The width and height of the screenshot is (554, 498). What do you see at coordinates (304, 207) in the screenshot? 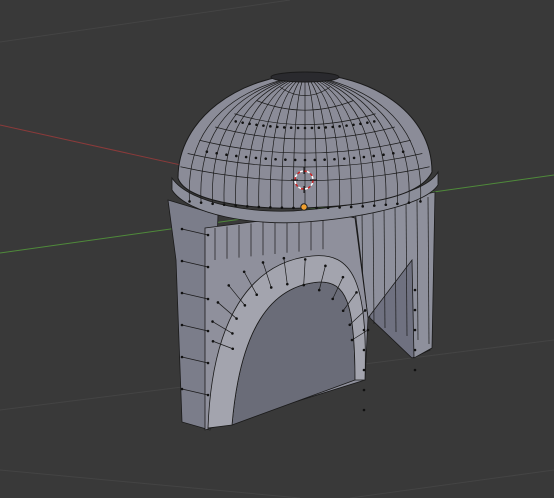
I see `object-origin-icon` at bounding box center [304, 207].